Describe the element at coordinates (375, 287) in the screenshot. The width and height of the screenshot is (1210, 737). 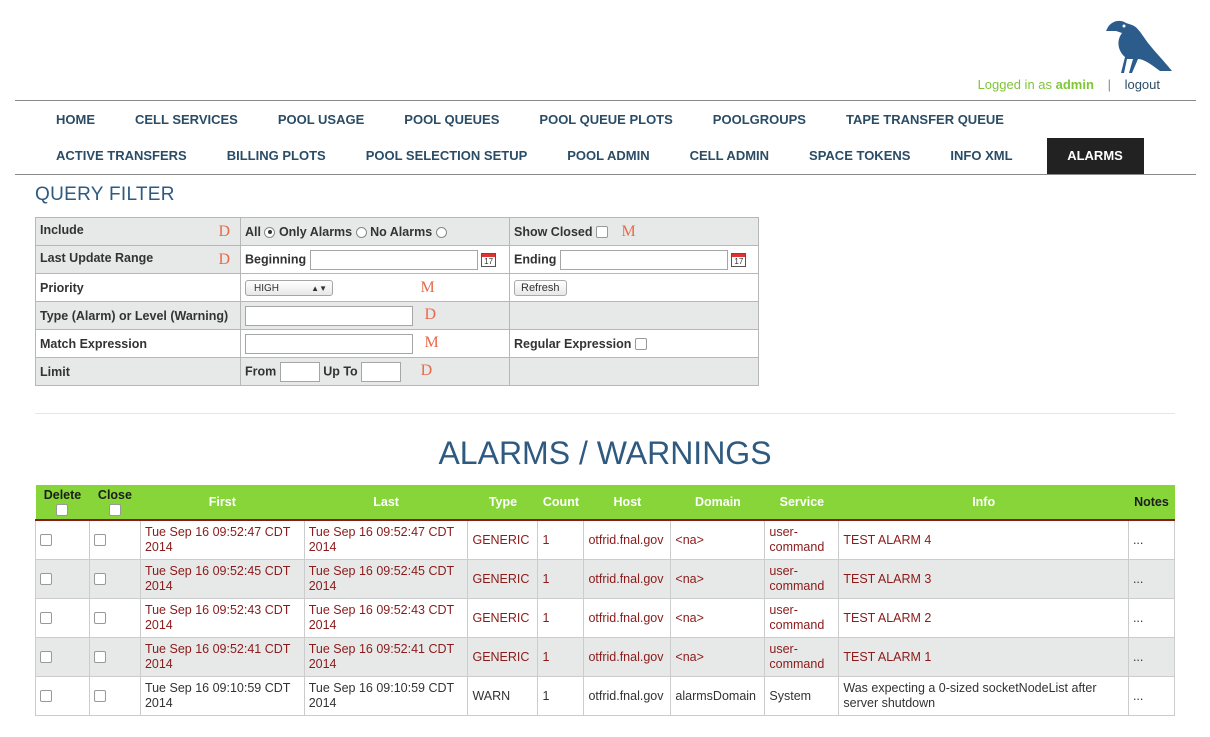
I see `priority-select-cell: HIGH ▲▼ M` at that location.